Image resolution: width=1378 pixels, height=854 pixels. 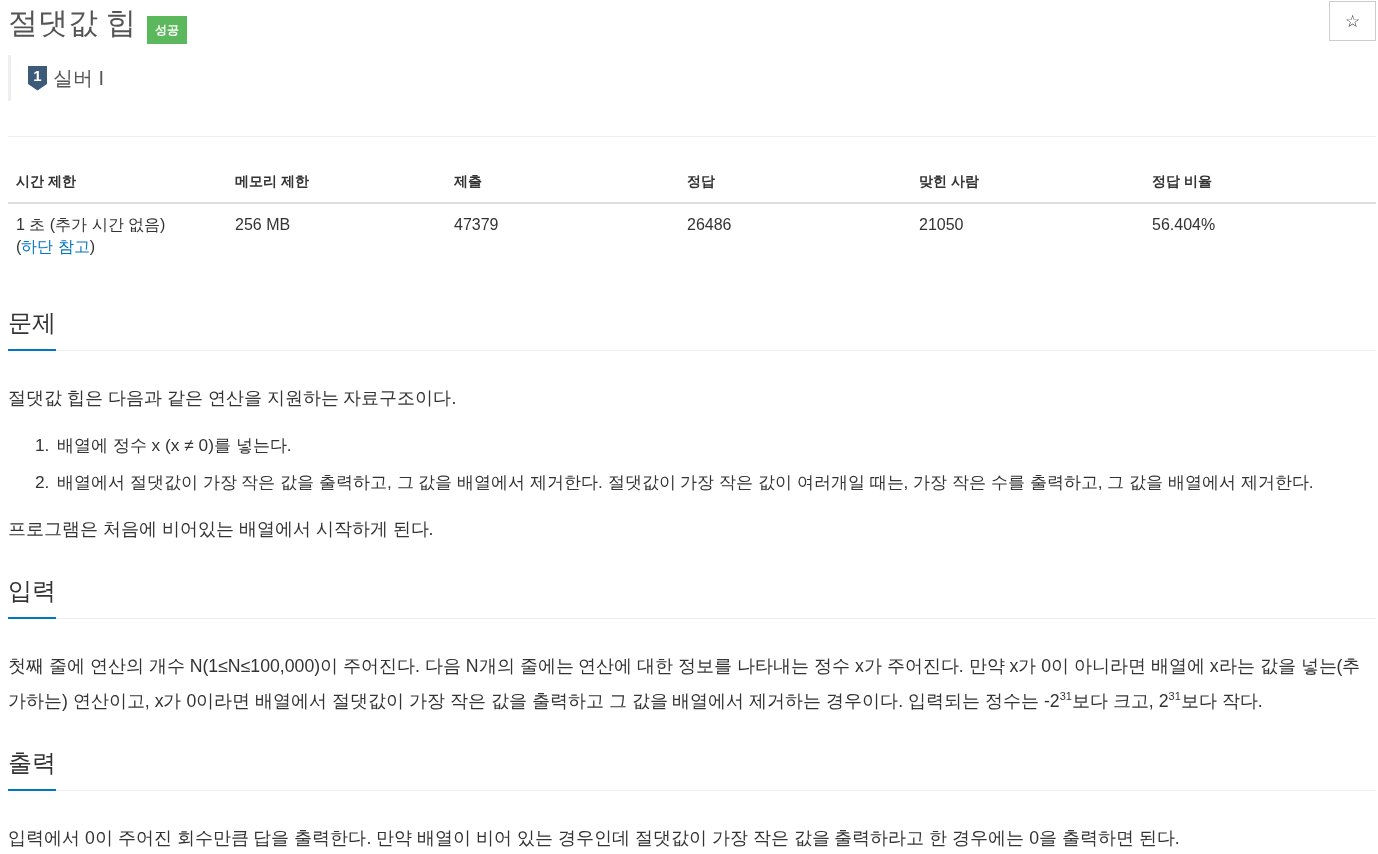 I want to click on paragraph: 입력에서 0이 주어진 회수만큼 답을 출력한다. 만약 배열이 비어 있는 경우인데 절댓값이 가장 작은 값을 출력하라고 한 경우에는 0을 출력하면 된다., so click(x=594, y=838).